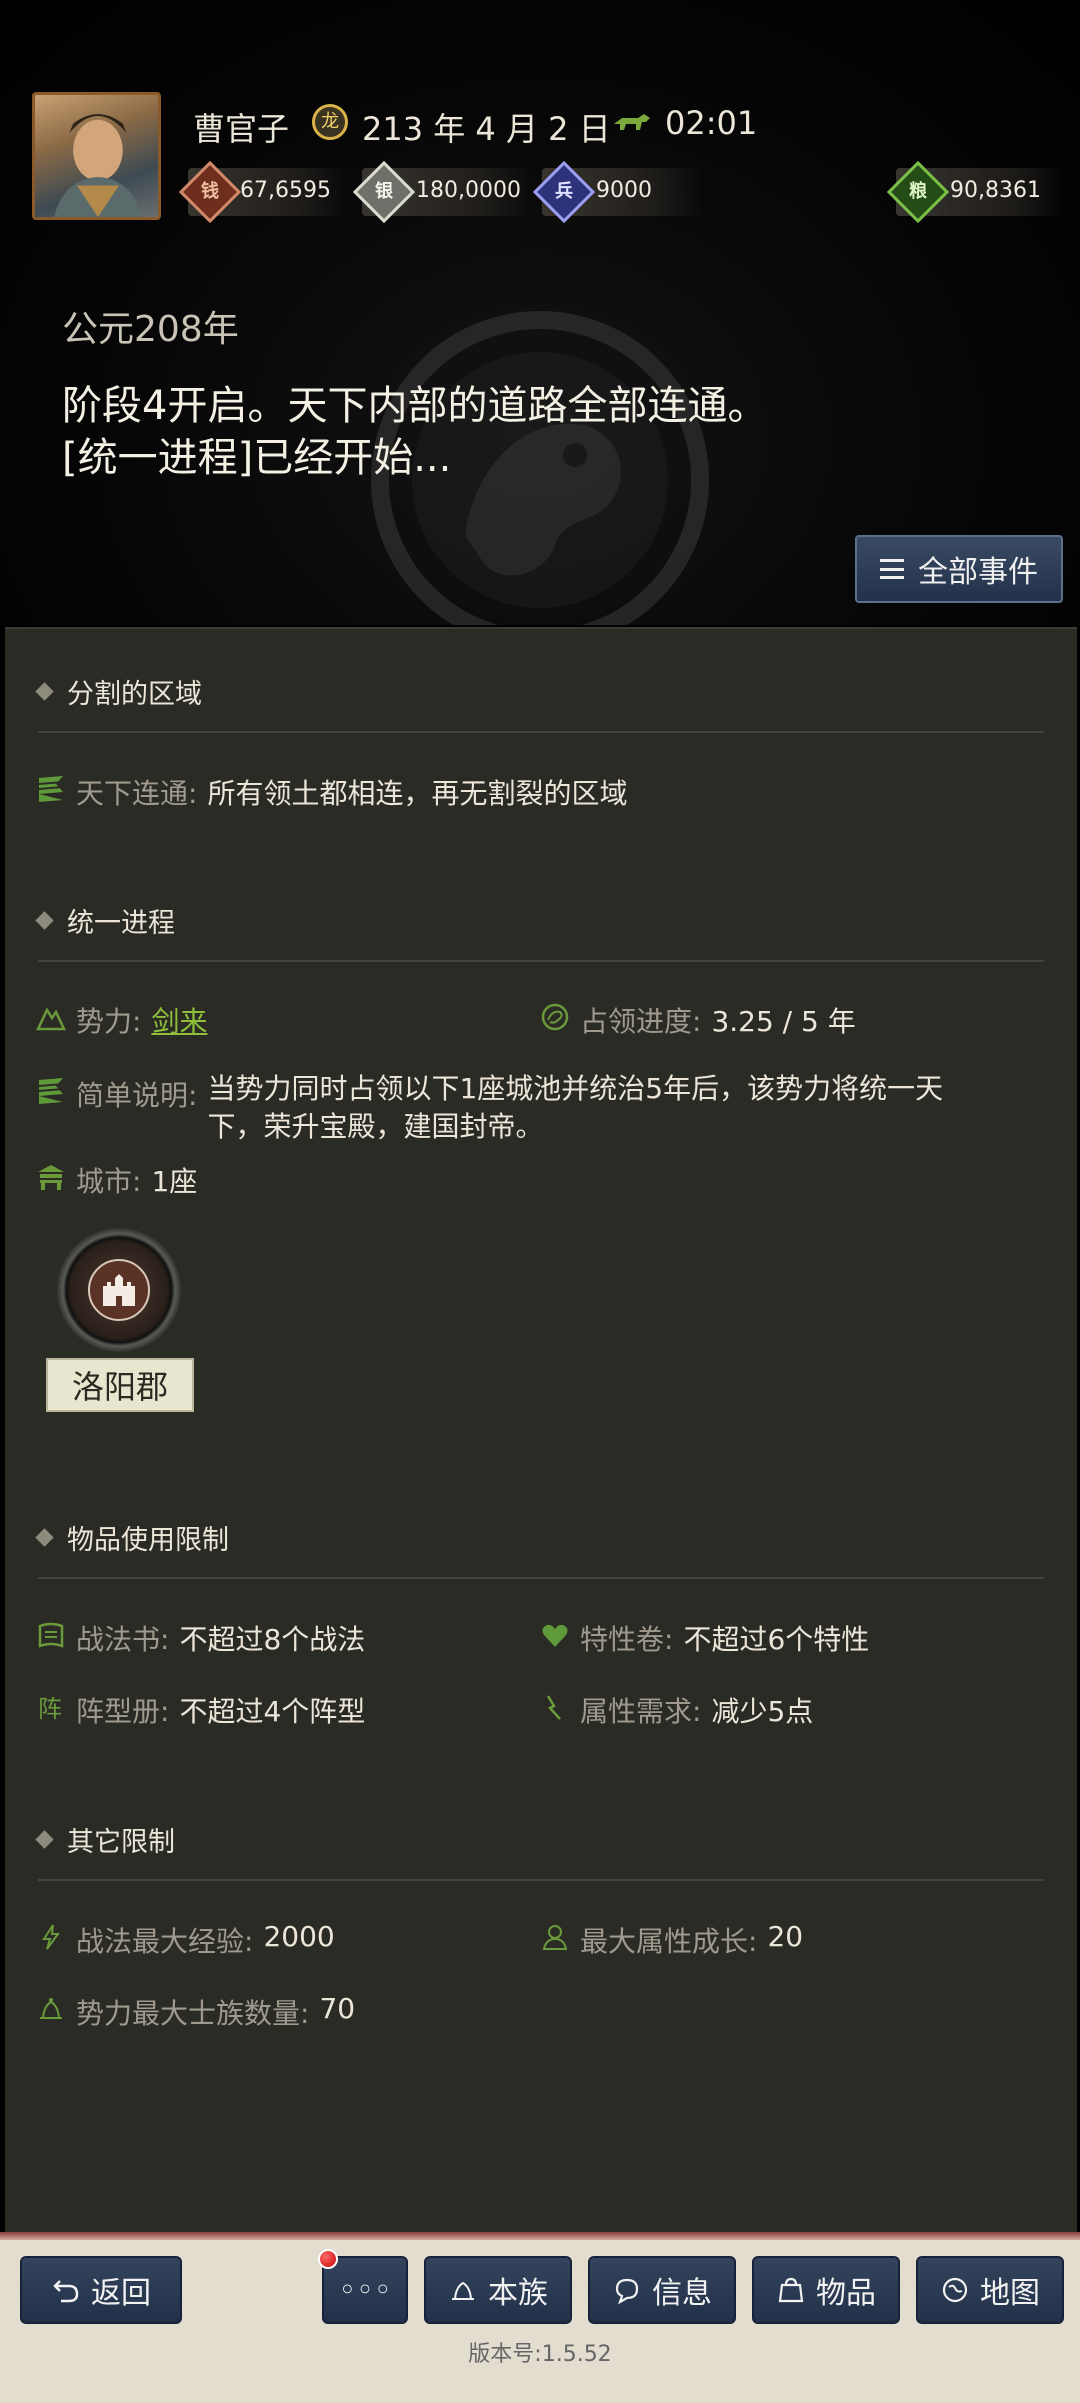 The image size is (1080, 2403). I want to click on progress-value: 3.25 / 5 年, so click(783, 1021).